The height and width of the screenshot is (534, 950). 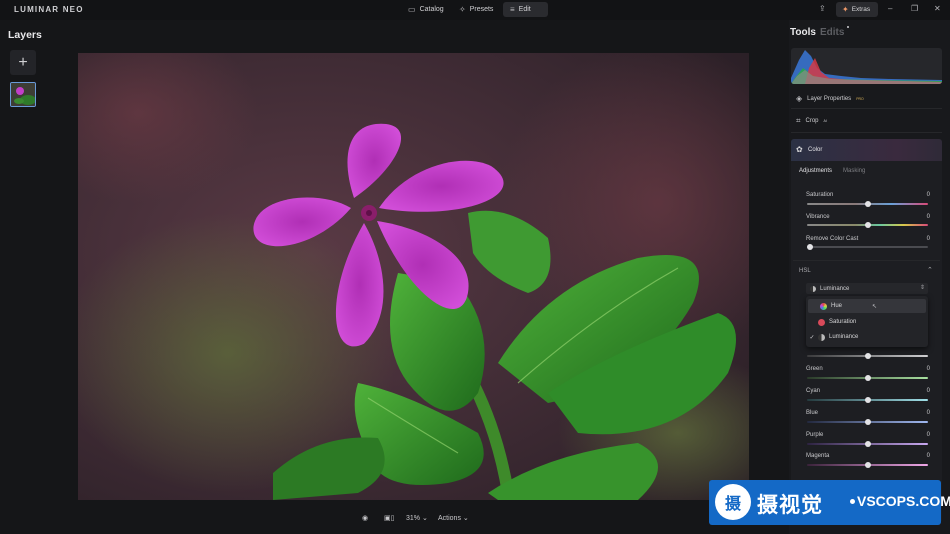 I want to click on vibrance-value: 0, so click(x=926, y=217).